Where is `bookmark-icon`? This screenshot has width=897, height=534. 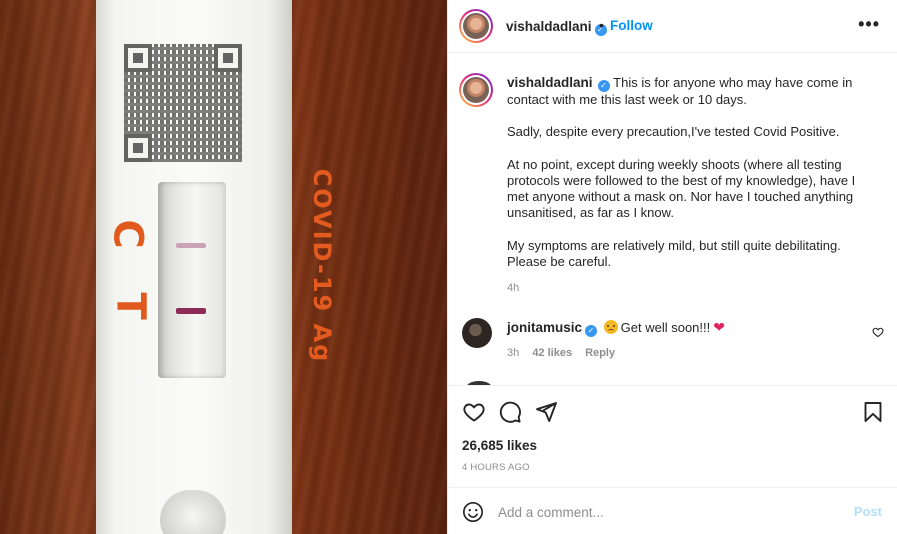
bookmark-icon is located at coordinates (873, 412).